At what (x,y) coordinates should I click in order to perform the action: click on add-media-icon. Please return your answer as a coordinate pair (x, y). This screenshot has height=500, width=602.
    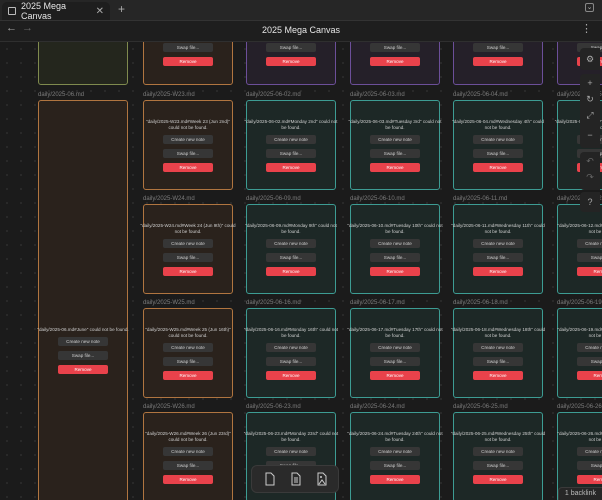
    Looking at the image, I should click on (322, 479).